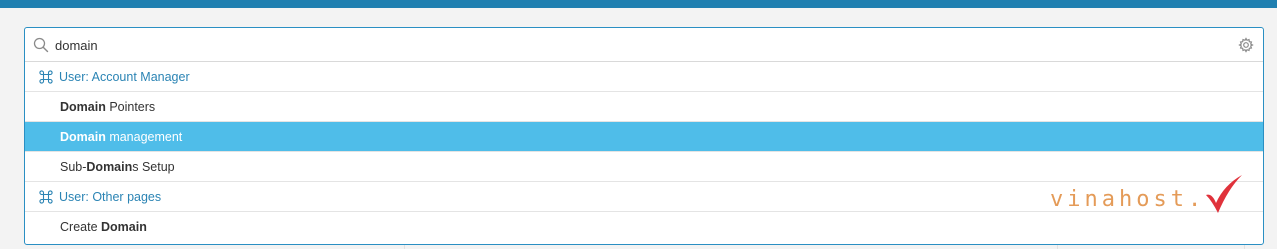 Image resolution: width=1277 pixels, height=249 pixels. I want to click on group-header-account-manager: User: Account Manager, so click(644, 77).